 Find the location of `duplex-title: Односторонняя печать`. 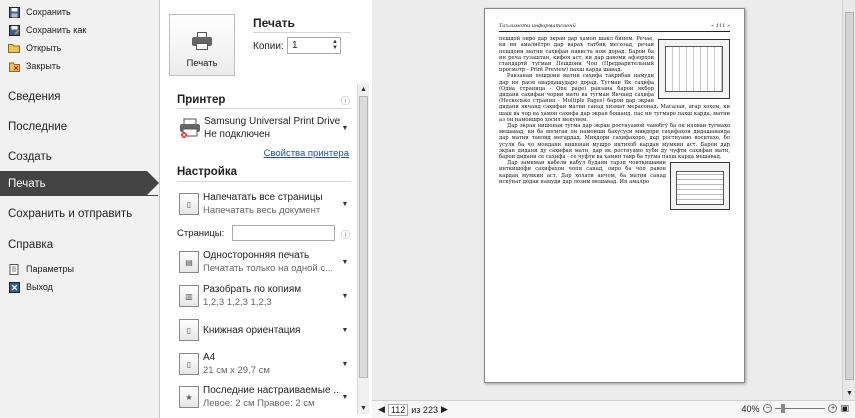

duplex-title: Односторонняя печать is located at coordinates (256, 255).